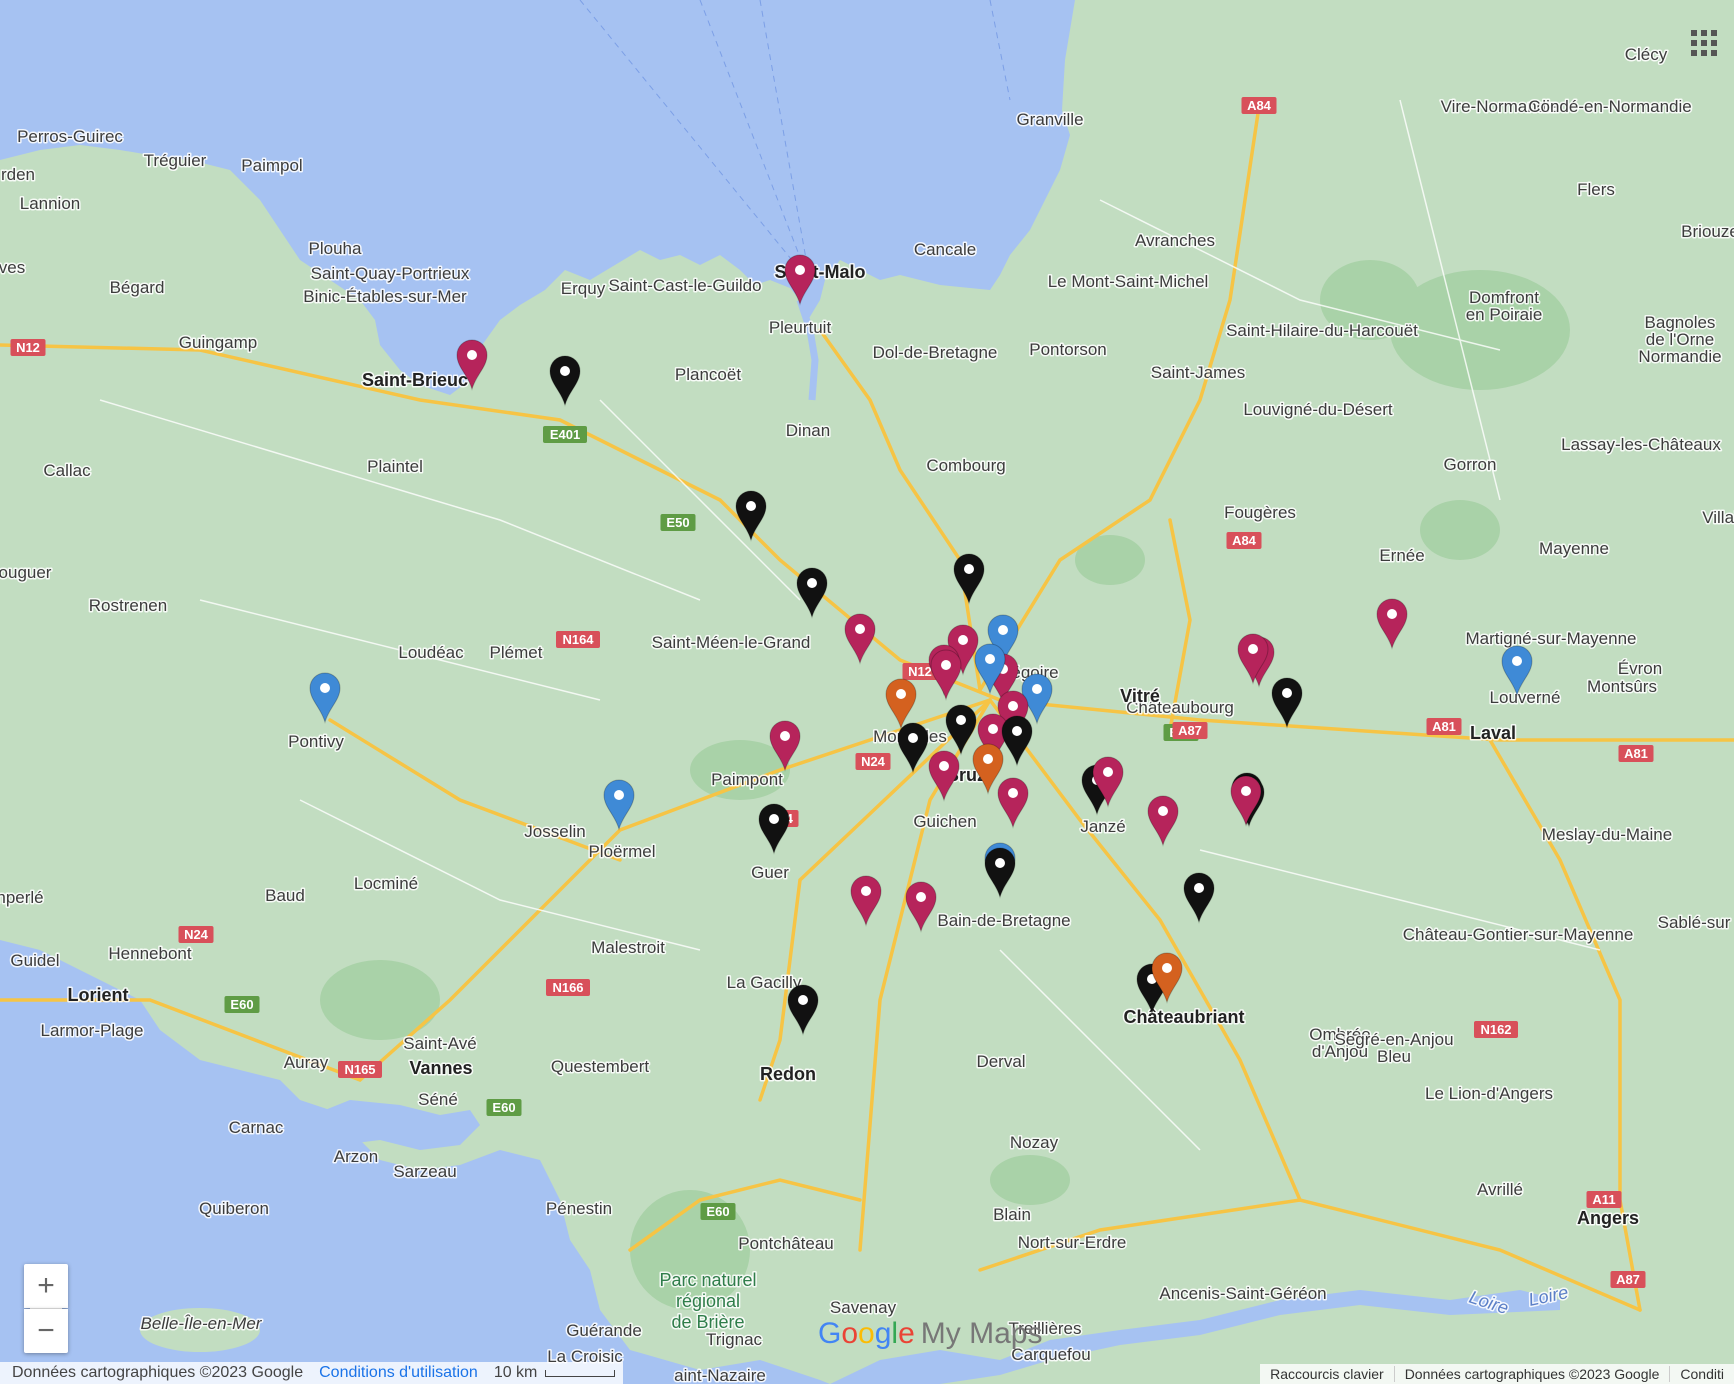  I want to click on scale-bar, so click(580, 1373).